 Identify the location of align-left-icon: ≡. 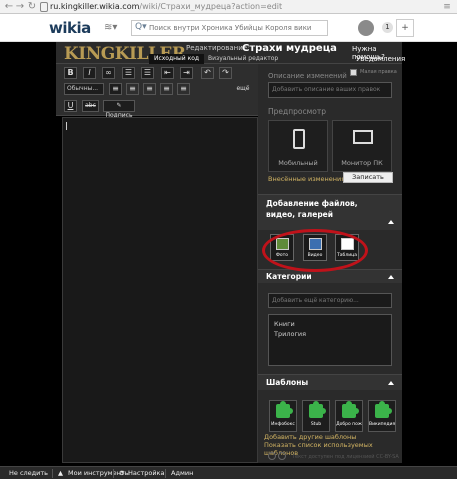
(115, 89).